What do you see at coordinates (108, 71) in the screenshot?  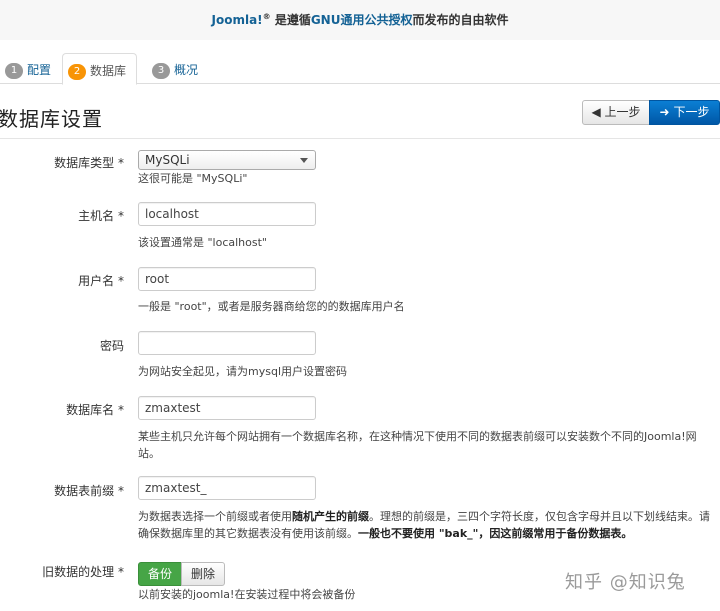 I see `tab-label-database: 数据库` at bounding box center [108, 71].